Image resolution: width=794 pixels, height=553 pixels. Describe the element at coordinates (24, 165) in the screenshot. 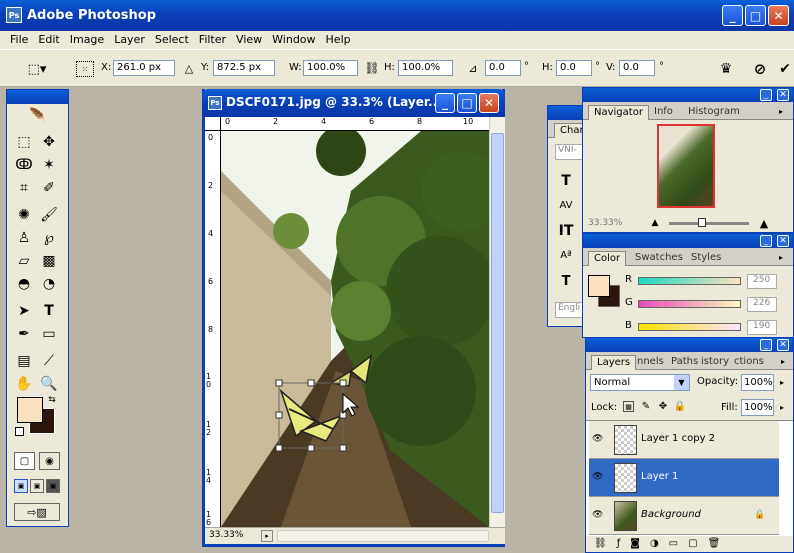

I see `lasso-tool-icon: ↂ` at that location.